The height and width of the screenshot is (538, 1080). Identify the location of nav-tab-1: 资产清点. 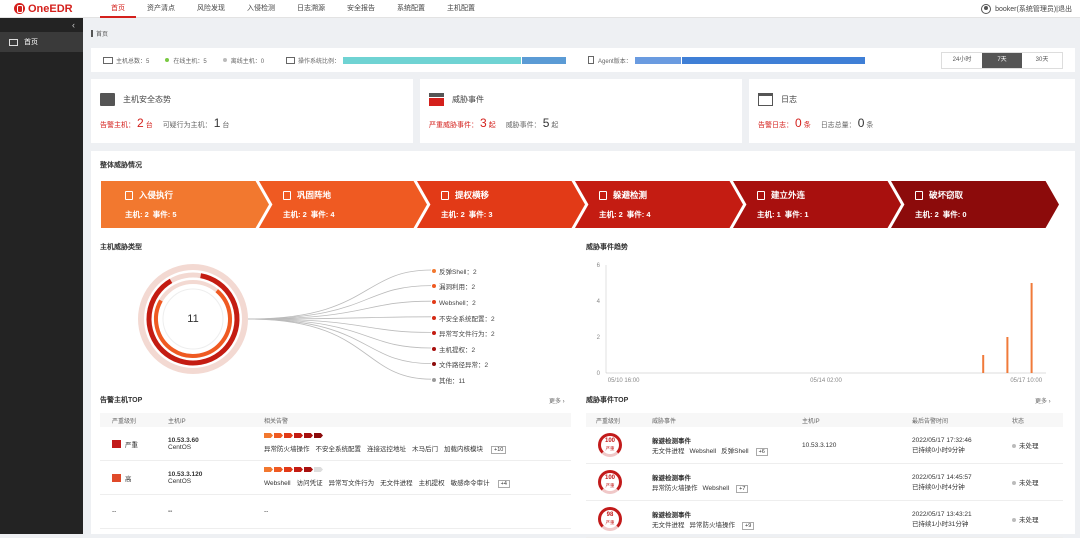
(161, 9).